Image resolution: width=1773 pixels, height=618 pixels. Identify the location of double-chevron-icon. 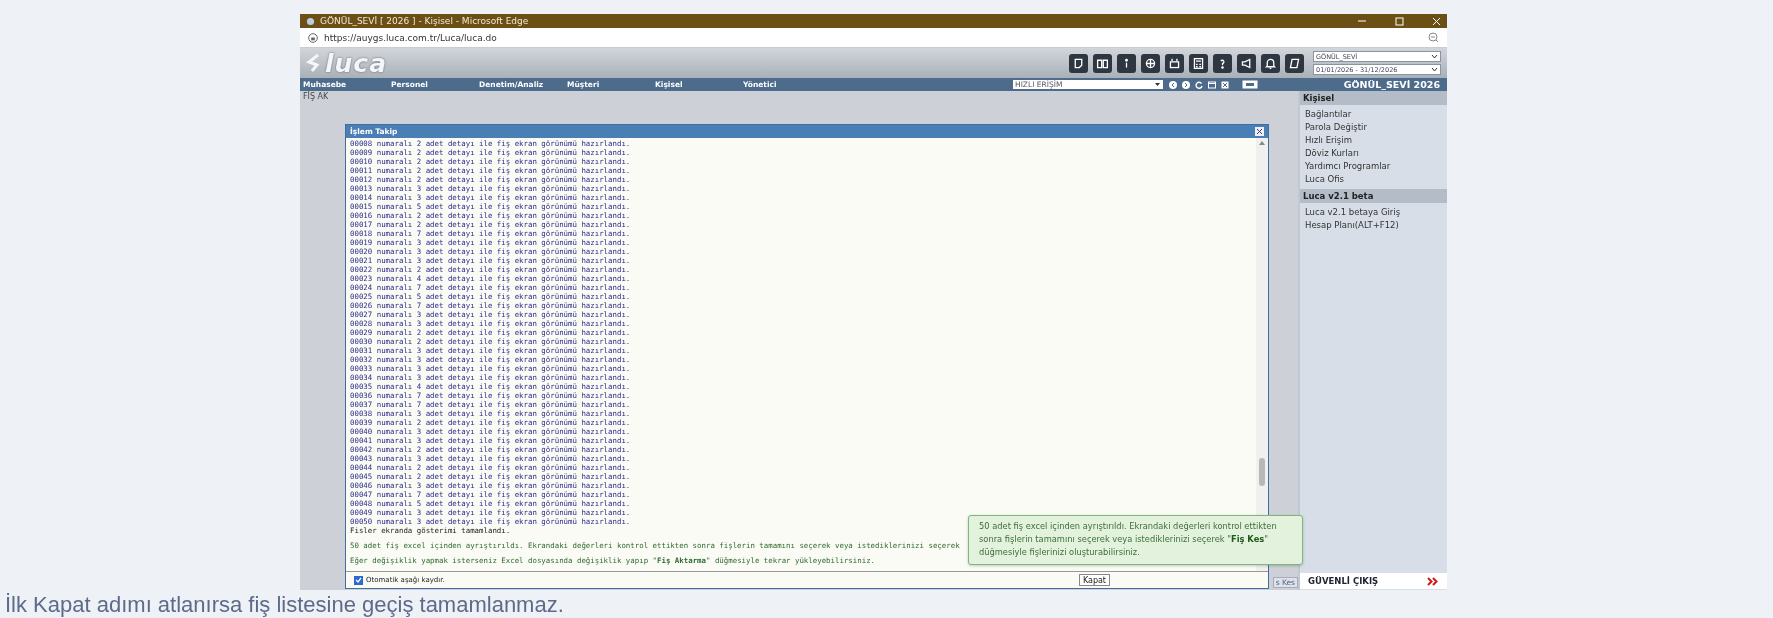
(1433, 581).